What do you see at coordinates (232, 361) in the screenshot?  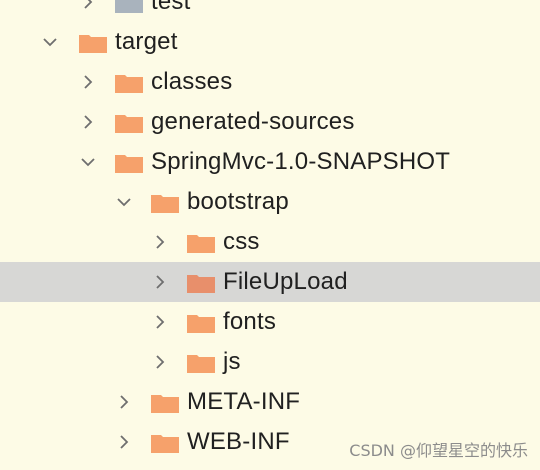 I see `tree-item-label: js` at bounding box center [232, 361].